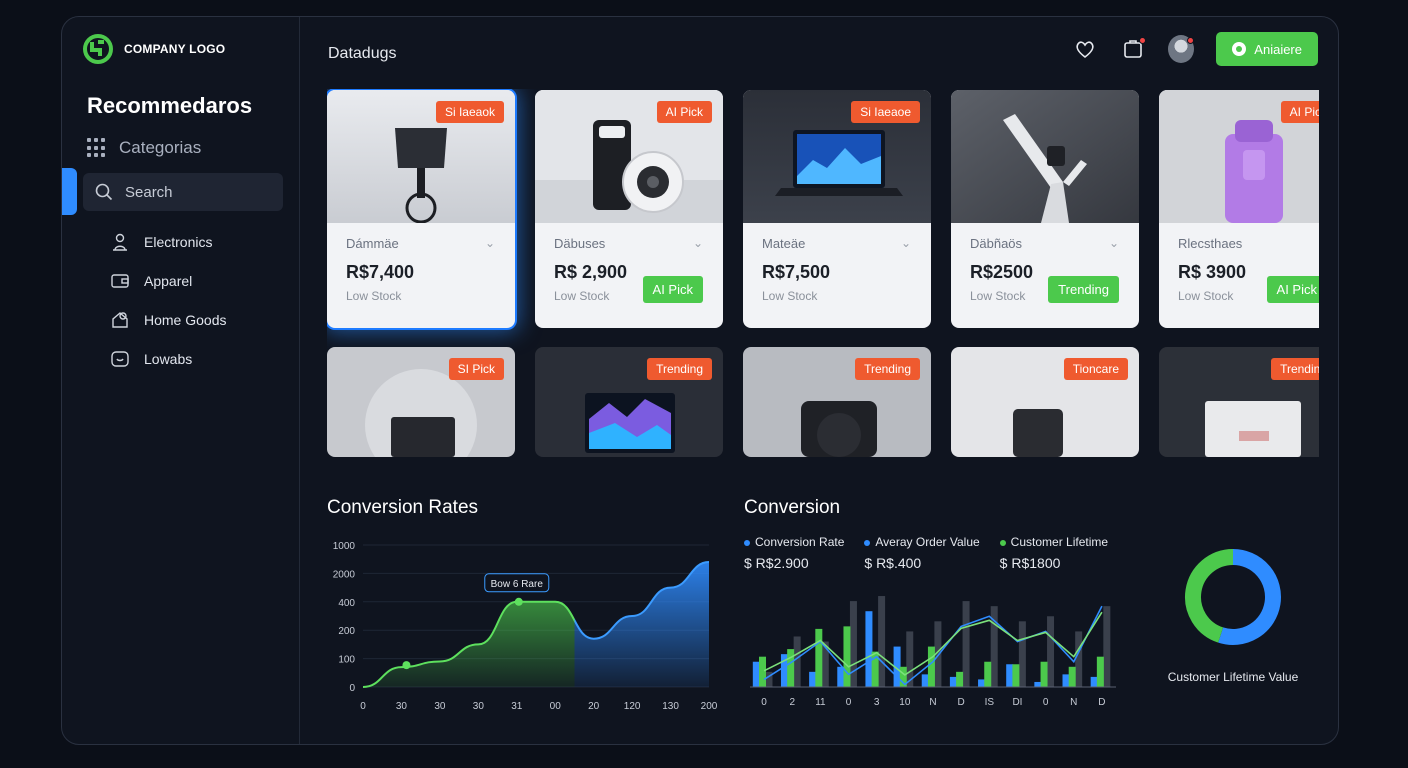  Describe the element at coordinates (97, 148) in the screenshot. I see `grid-icon` at that location.